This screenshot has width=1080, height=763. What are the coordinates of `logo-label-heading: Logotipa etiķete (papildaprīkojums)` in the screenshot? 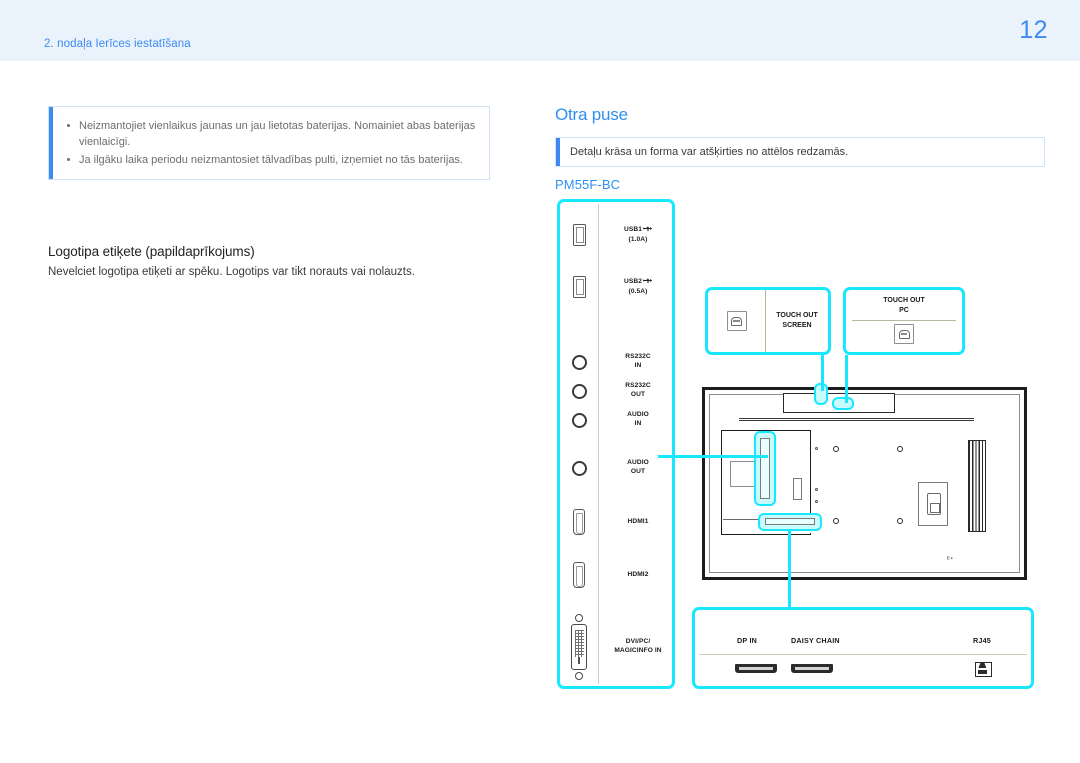 It's located at (151, 251).